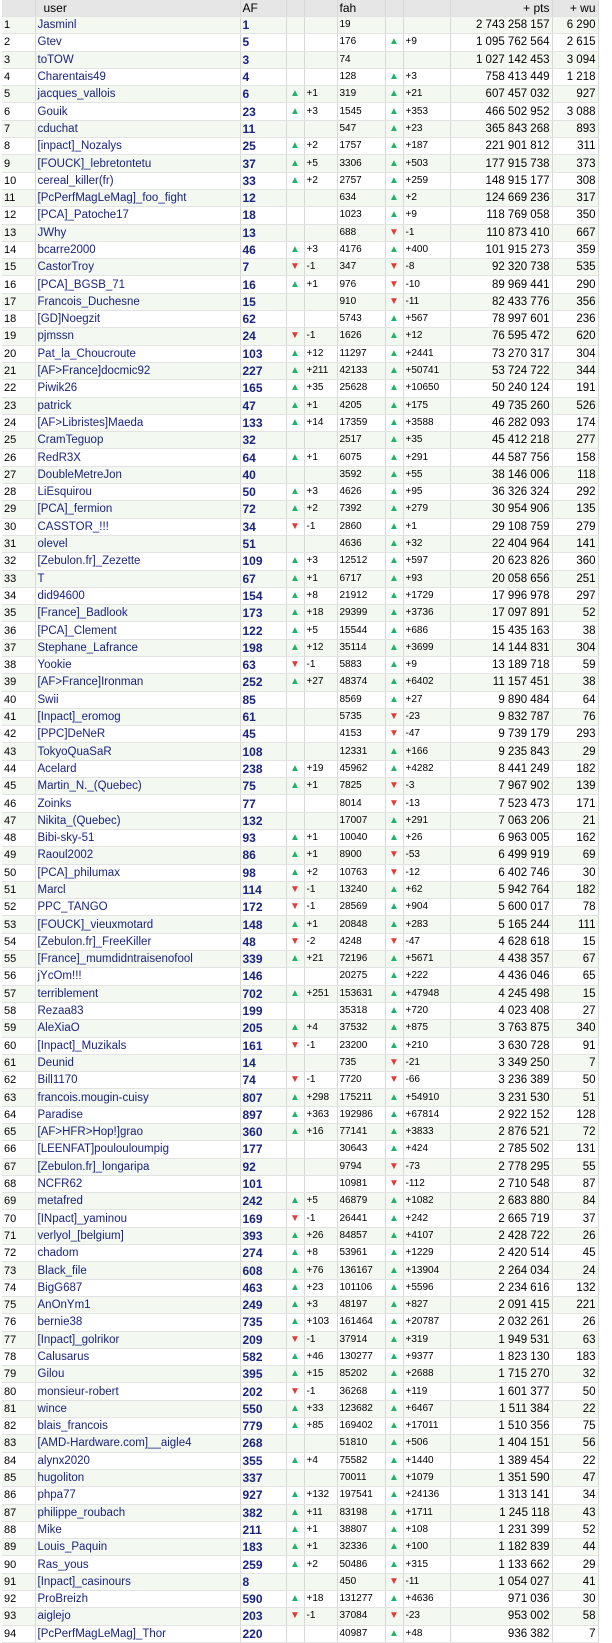  Describe the element at coordinates (138, 267) in the screenshot. I see `user-link: CastorTroy` at that location.